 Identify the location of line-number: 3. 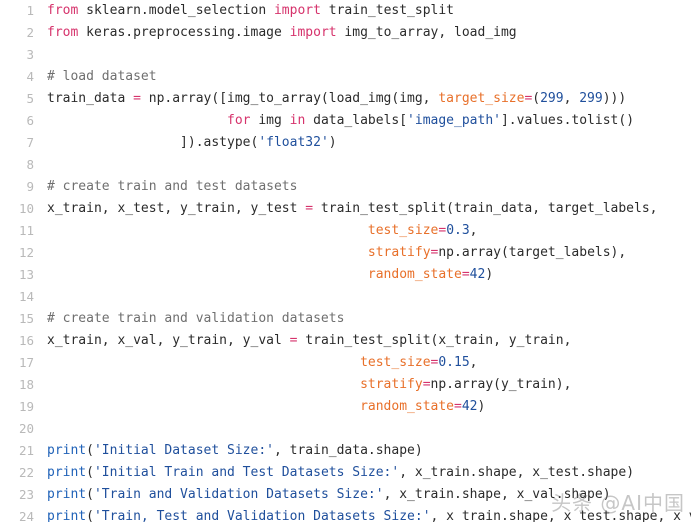
(30, 54).